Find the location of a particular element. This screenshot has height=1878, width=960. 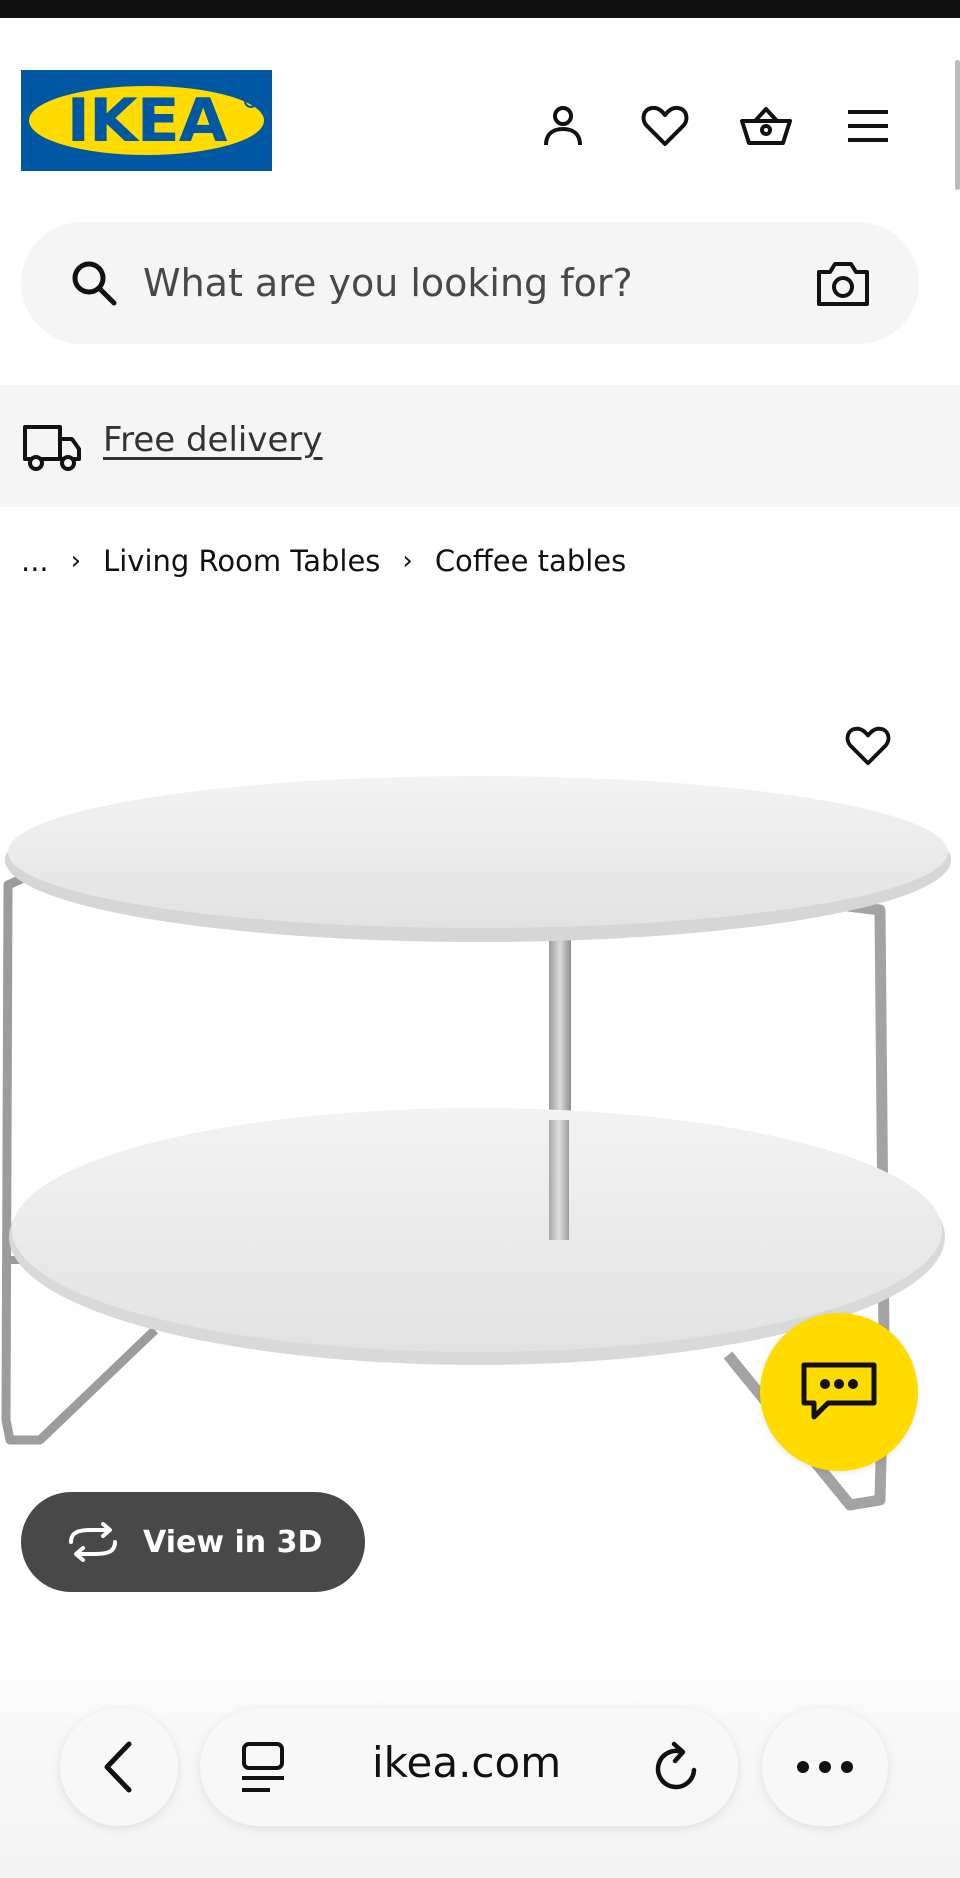

account-icon is located at coordinates (563, 126).